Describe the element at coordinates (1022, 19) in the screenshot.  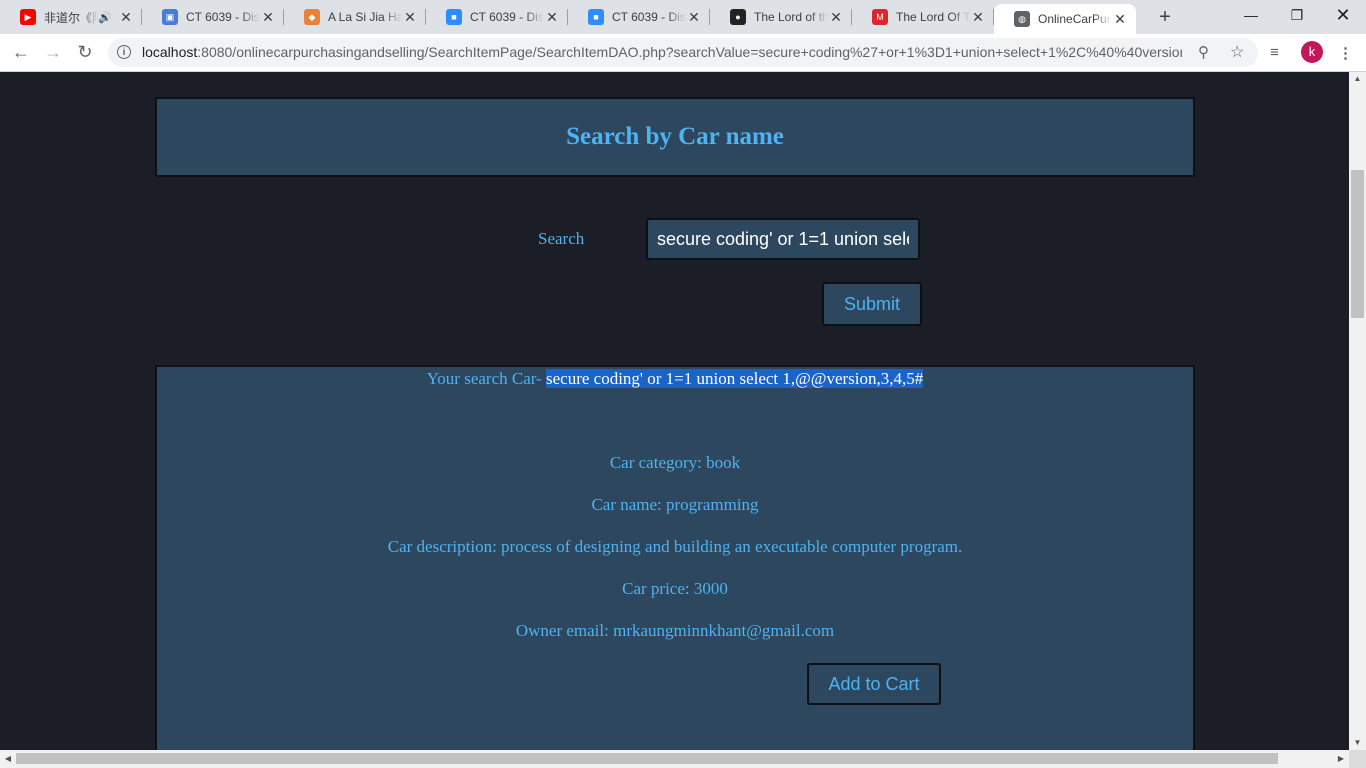
I see `globe-icon: ◍` at that location.